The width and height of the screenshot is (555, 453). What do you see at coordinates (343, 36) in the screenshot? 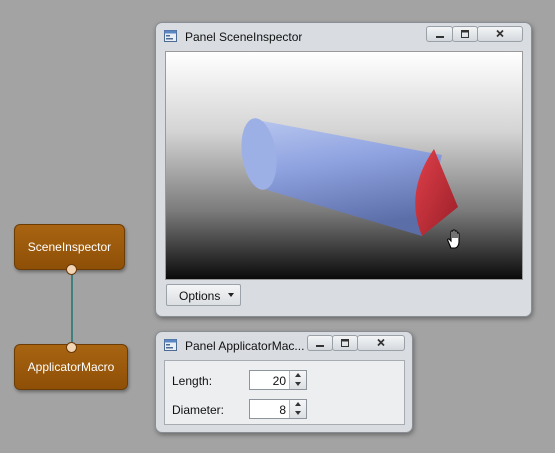
I see `title-bar: Panel SceneInspector` at bounding box center [343, 36].